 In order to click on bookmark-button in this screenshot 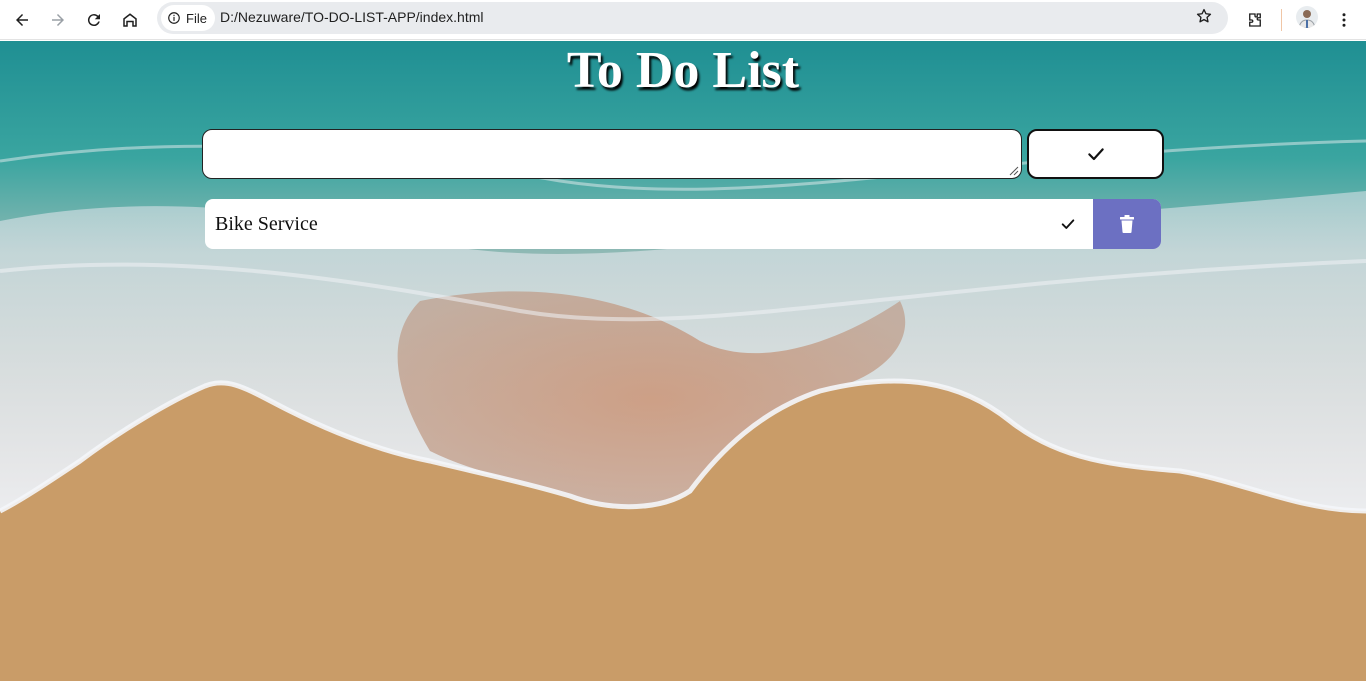, I will do `click(1204, 16)`.